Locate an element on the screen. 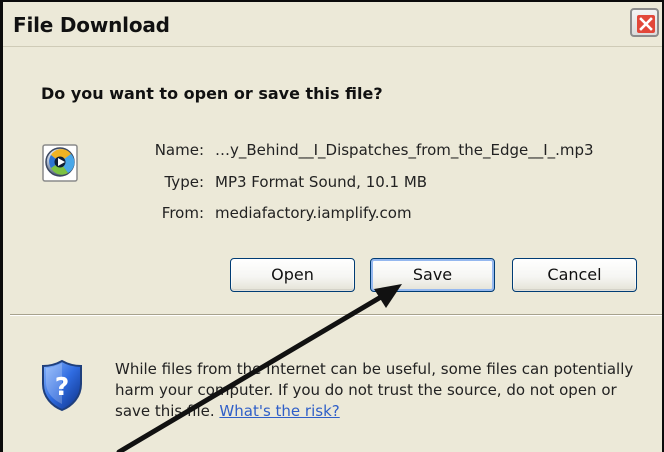  download-question: Do you want to open or save this file? is located at coordinates (212, 93).